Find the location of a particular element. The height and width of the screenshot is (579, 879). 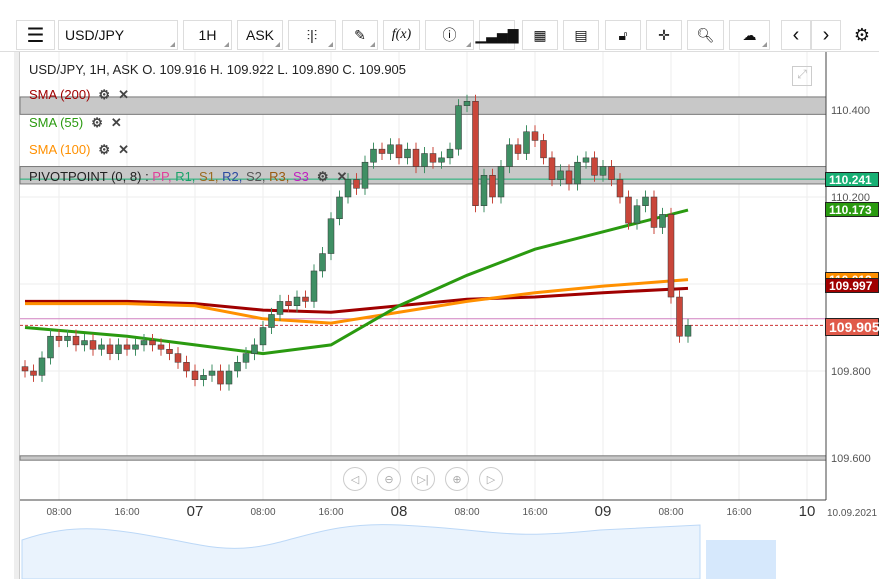

sma55-price-tag: 110.173 is located at coordinates (852, 209).